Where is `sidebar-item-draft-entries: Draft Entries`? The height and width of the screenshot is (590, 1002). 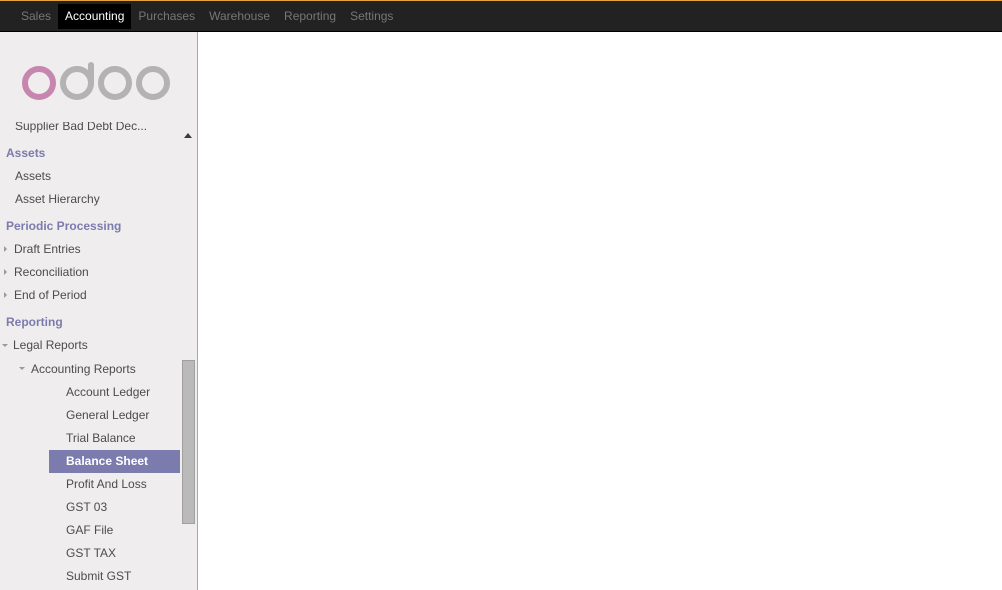 sidebar-item-draft-entries: Draft Entries is located at coordinates (90, 249).